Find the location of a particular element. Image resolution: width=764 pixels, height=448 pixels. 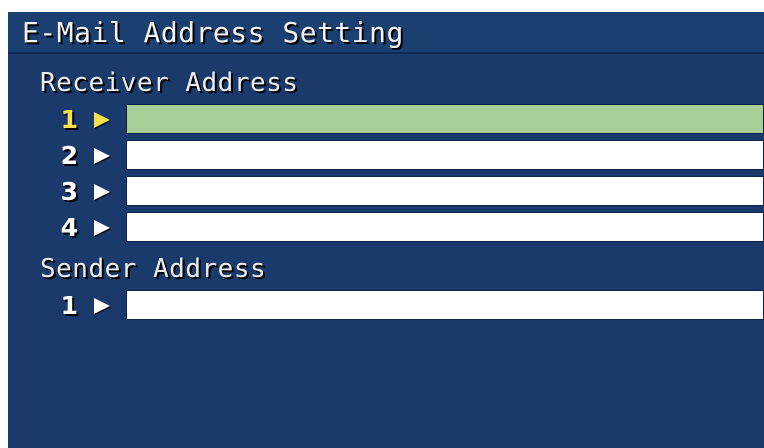

receiver-address-row-1: 1 is located at coordinates (386, 120).